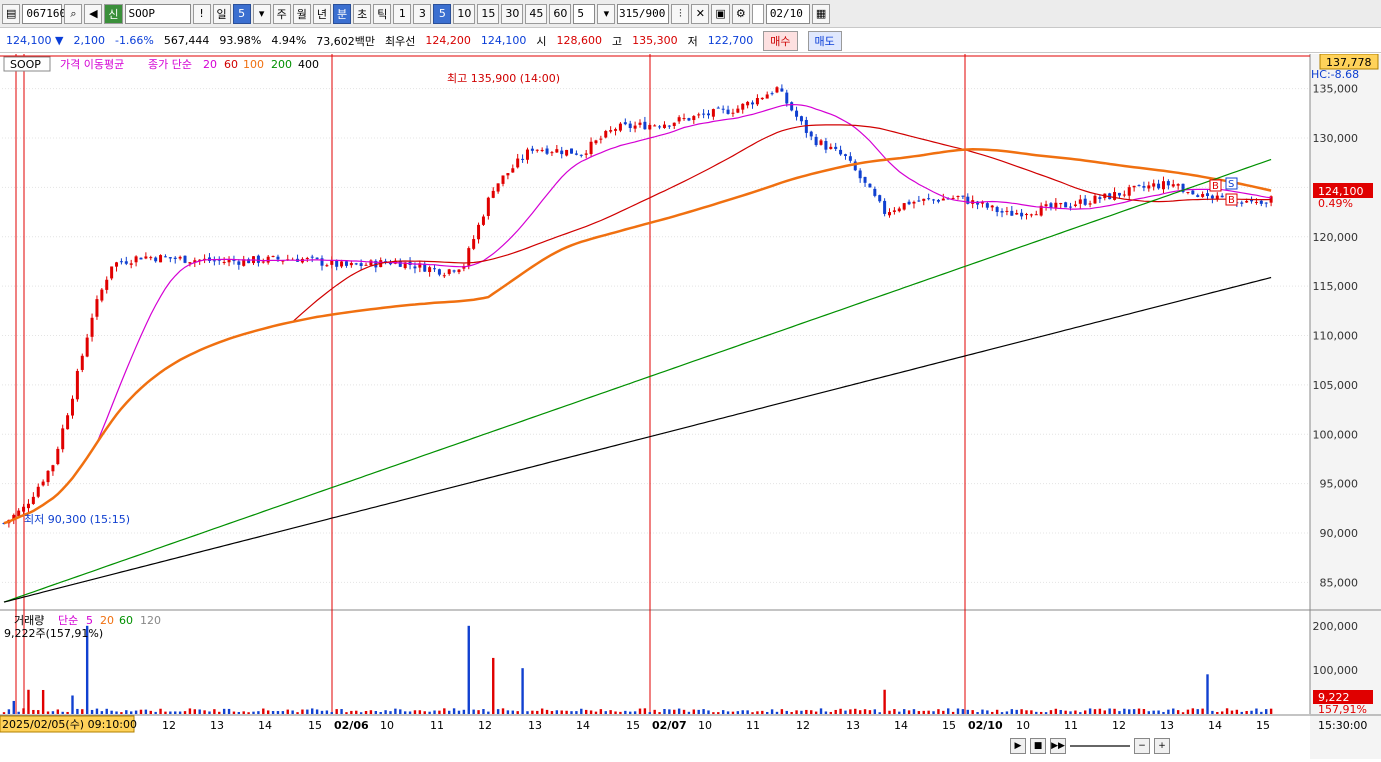 This screenshot has height=762, width=1381. Describe the element at coordinates (301, 13) in the screenshot. I see `period-month-button: 월` at that location.